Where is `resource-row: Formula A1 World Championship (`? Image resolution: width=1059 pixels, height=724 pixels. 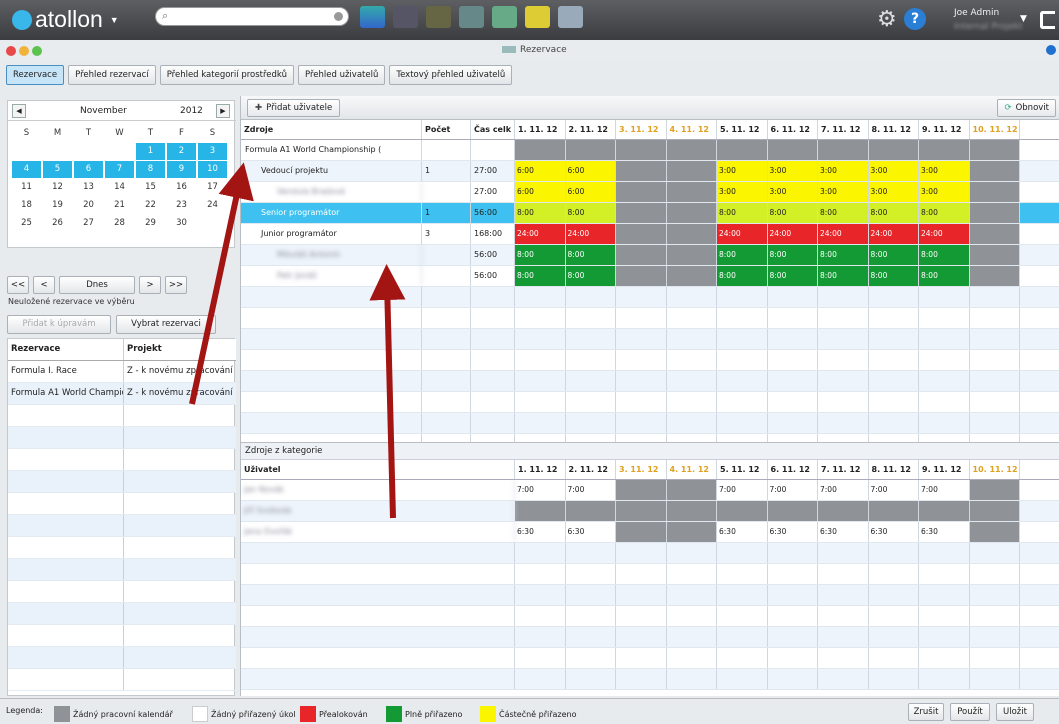 resource-row: Formula A1 World Championship ( is located at coordinates (650, 150).